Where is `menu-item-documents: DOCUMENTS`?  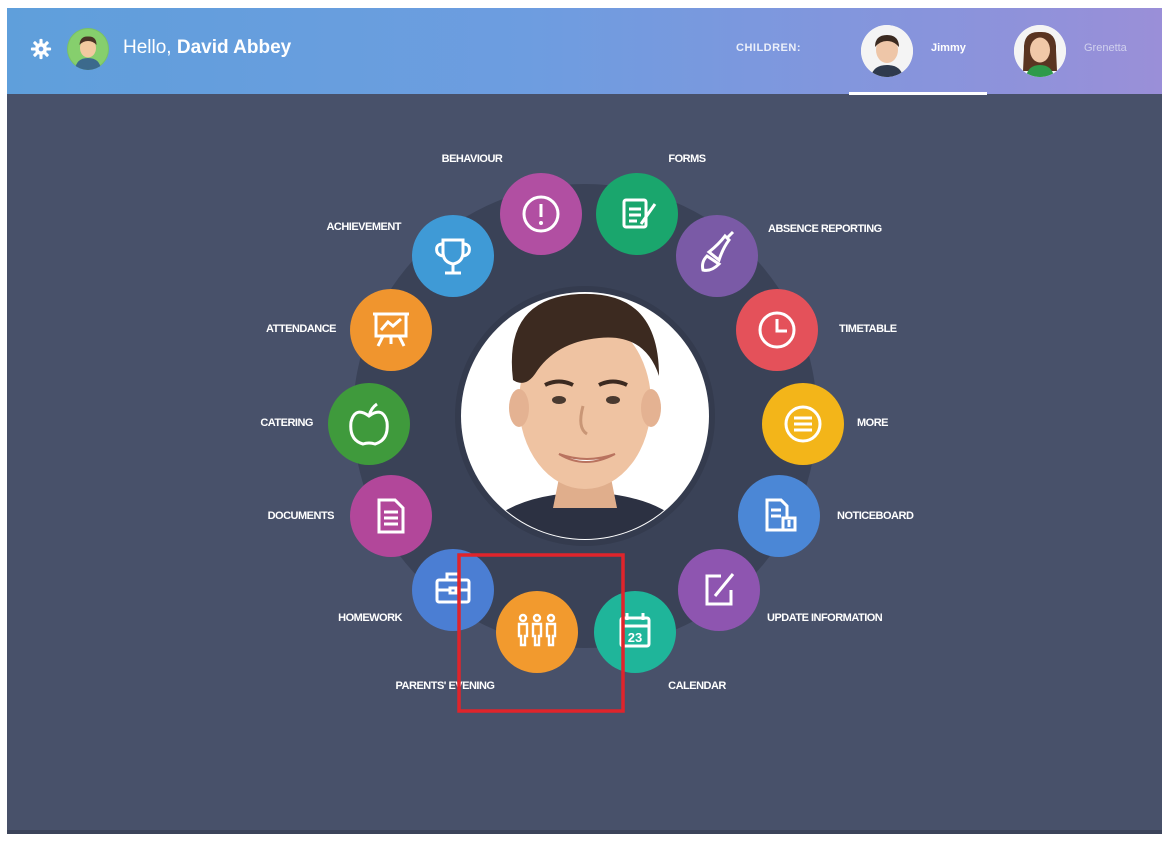
menu-item-documents: DOCUMENTS is located at coordinates (350, 516).